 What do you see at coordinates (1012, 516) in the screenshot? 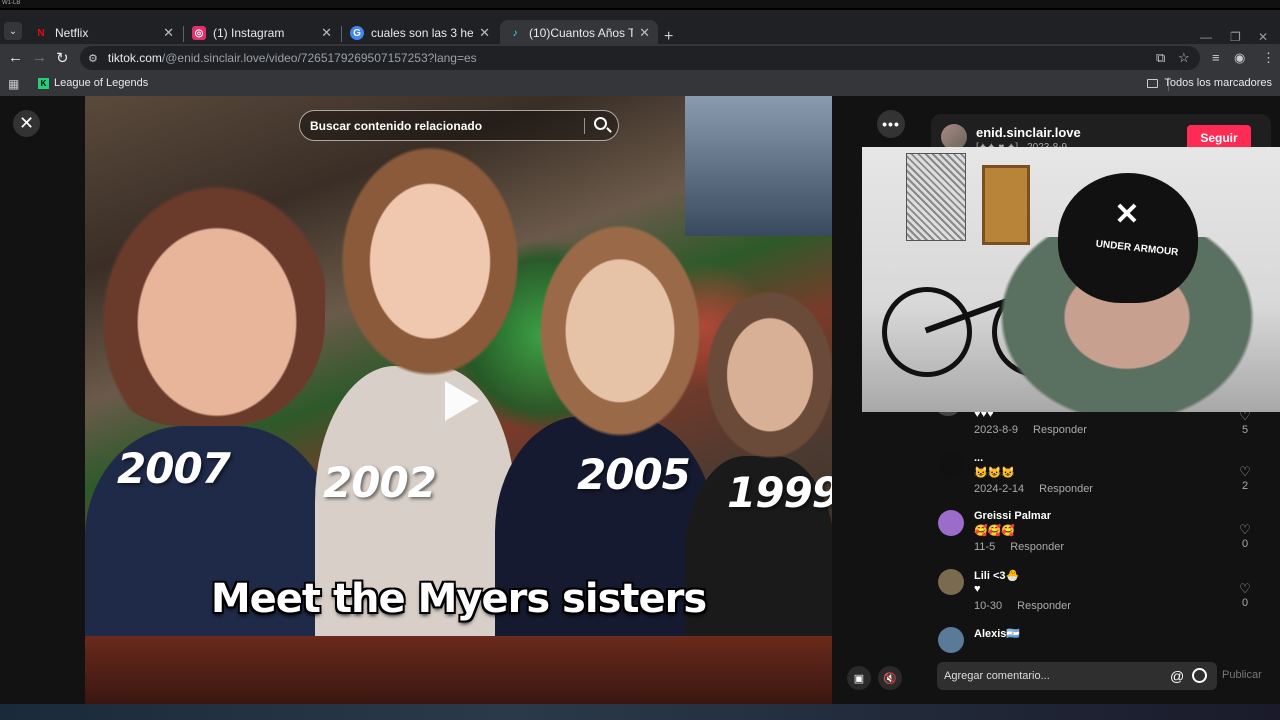
I see `comment-author: Greissi Palmar` at bounding box center [1012, 516].